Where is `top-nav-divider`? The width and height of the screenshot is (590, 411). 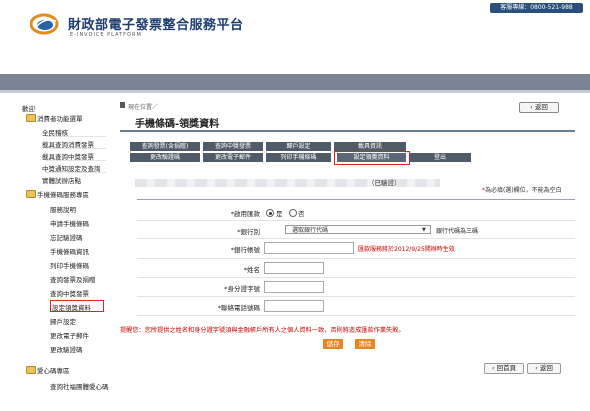
top-nav-divider is located at coordinates (295, 91).